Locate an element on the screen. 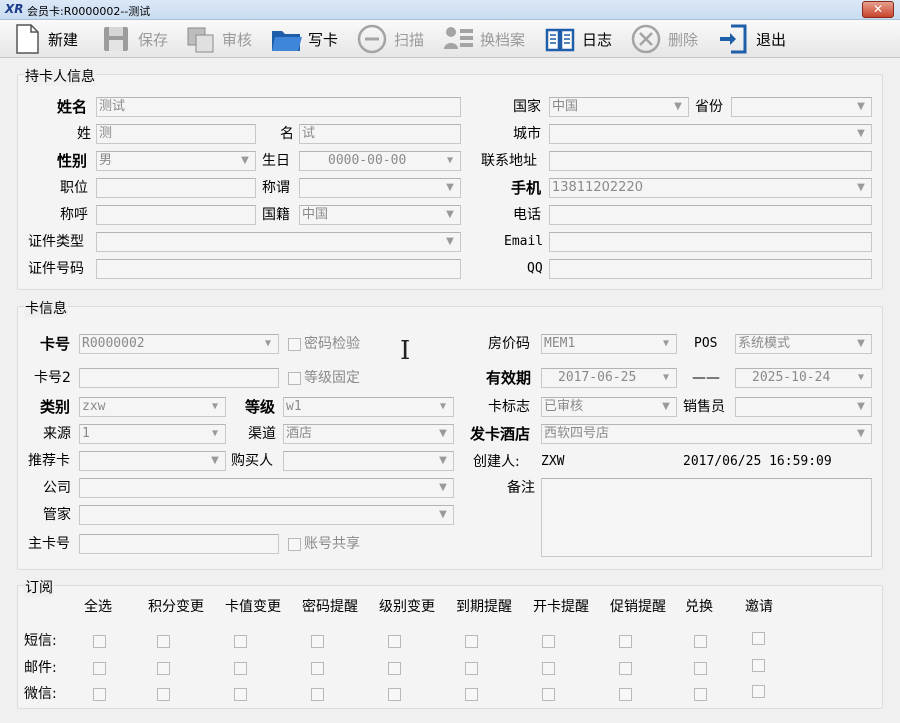  exit-button: 退出 is located at coordinates (752, 39).